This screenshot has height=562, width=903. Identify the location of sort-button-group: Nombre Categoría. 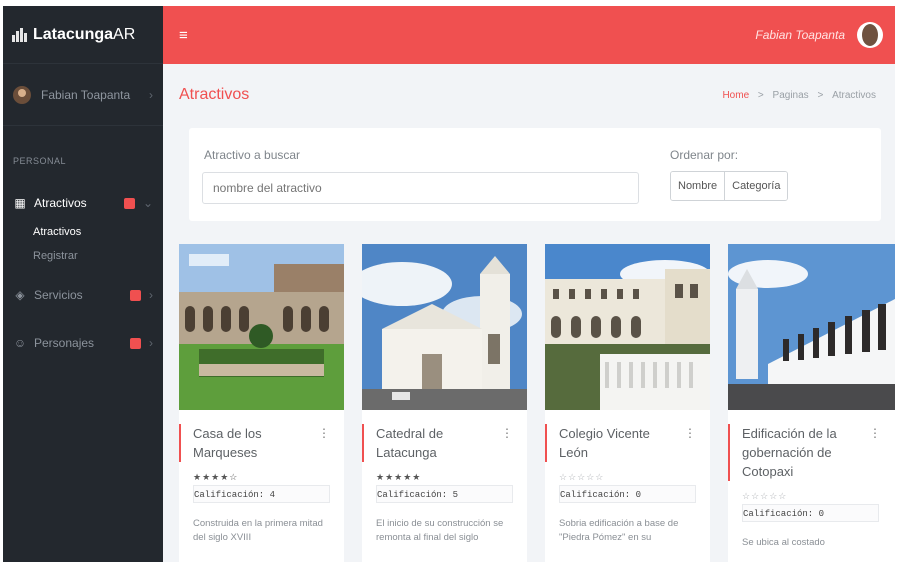
(729, 186).